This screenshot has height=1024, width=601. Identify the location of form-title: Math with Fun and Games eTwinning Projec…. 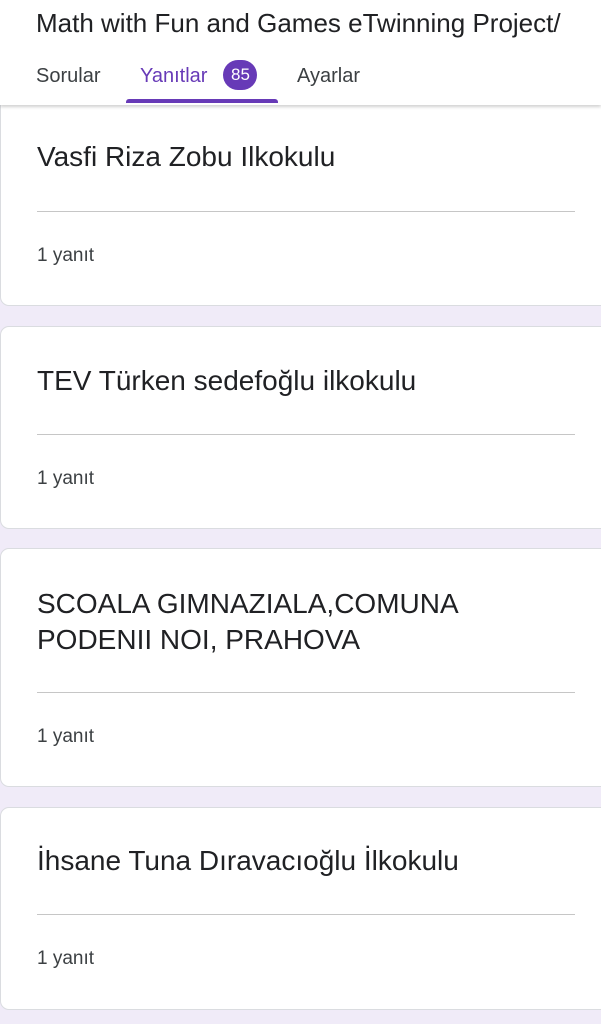
(298, 23).